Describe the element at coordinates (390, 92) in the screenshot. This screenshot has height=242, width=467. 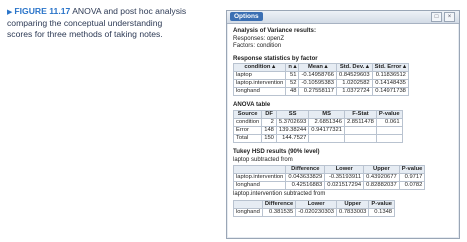
I see `table-cell: 0.14971738` at that location.